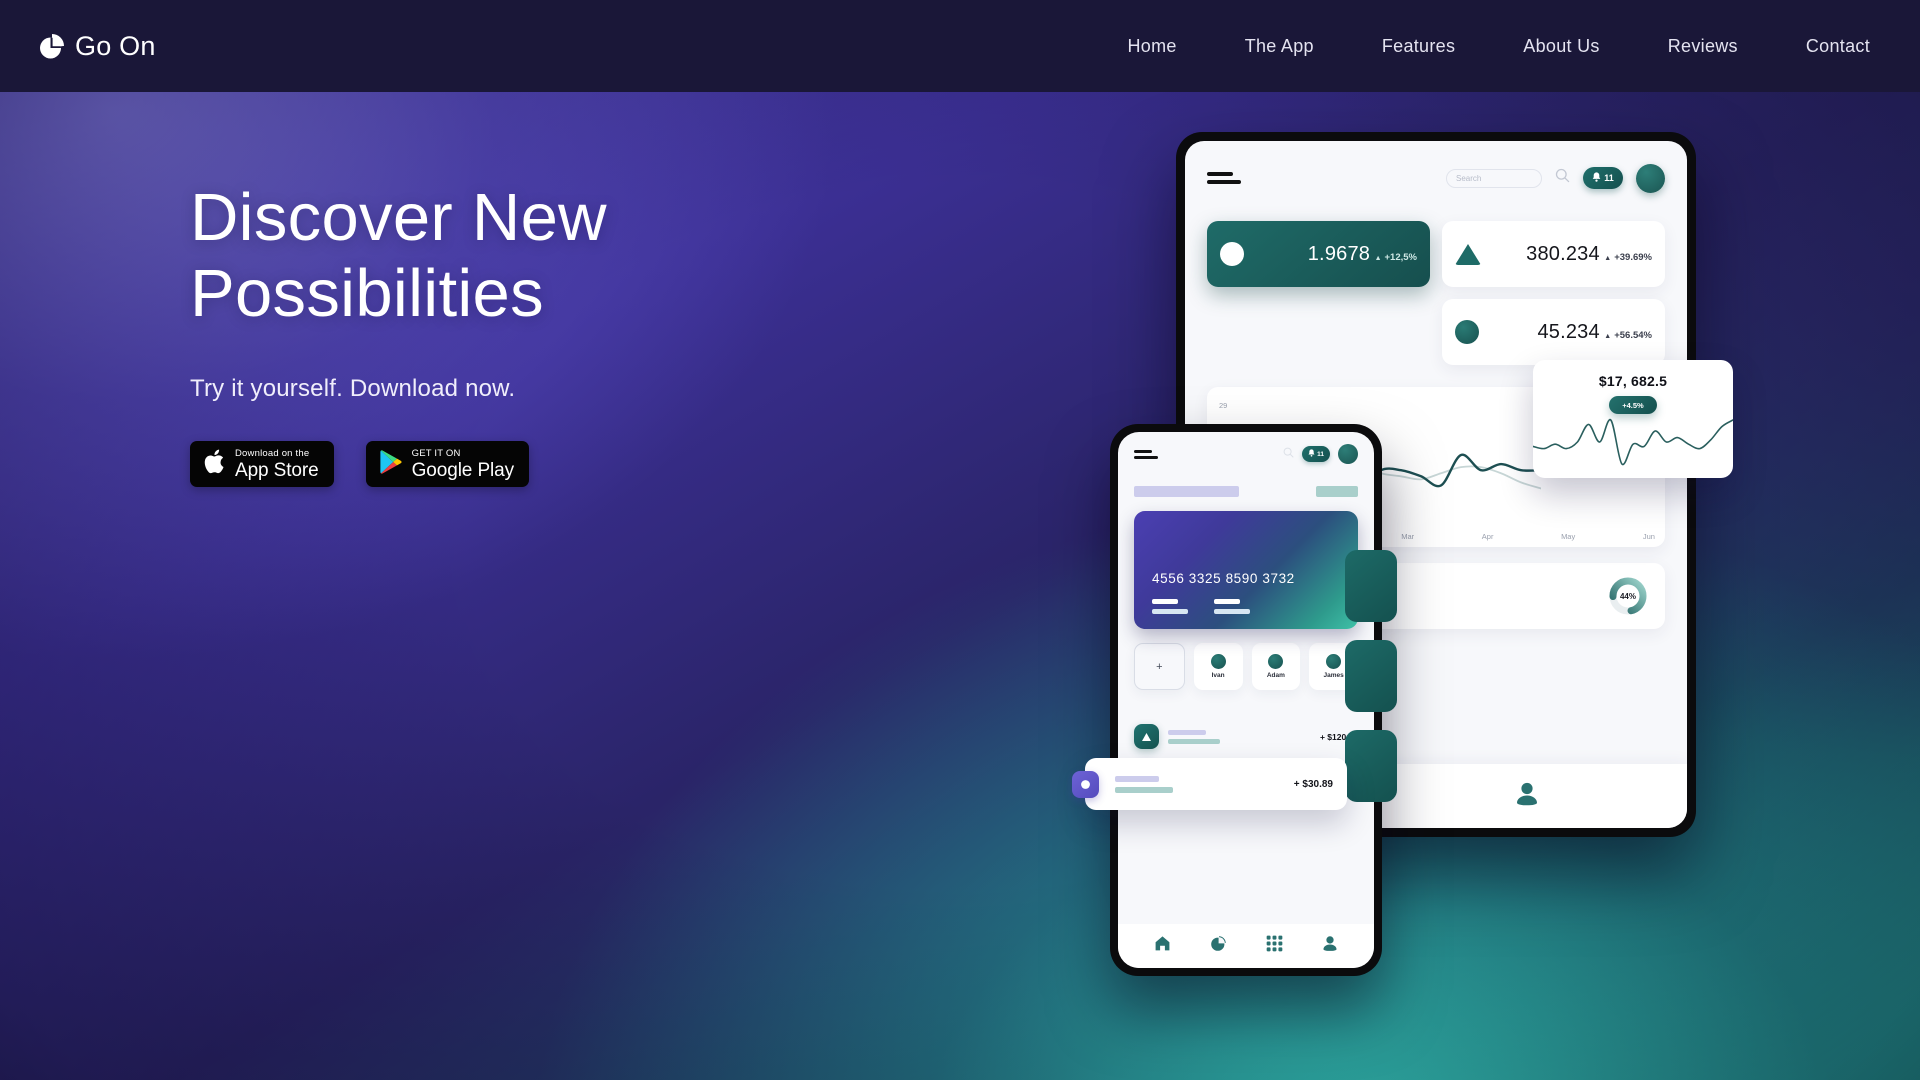 The height and width of the screenshot is (1080, 1920). I want to click on grid-icon, so click(1274, 946).